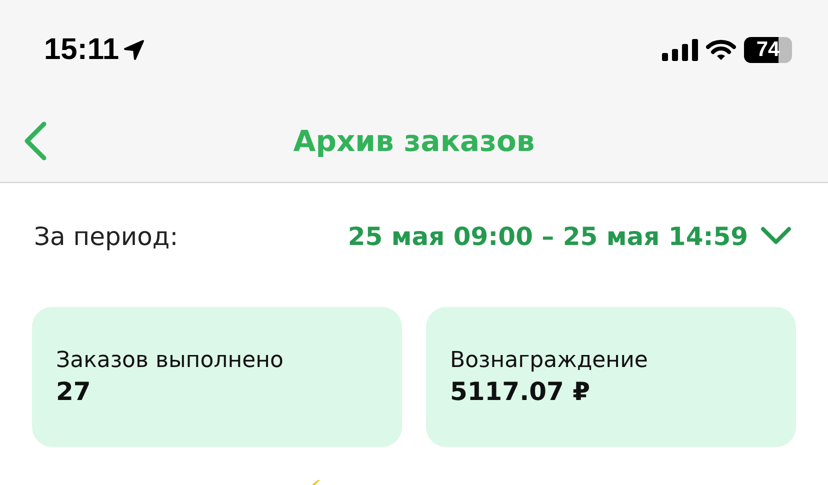 The image size is (828, 485). What do you see at coordinates (414, 141) in the screenshot?
I see `screen-title: Архив заказов` at bounding box center [414, 141].